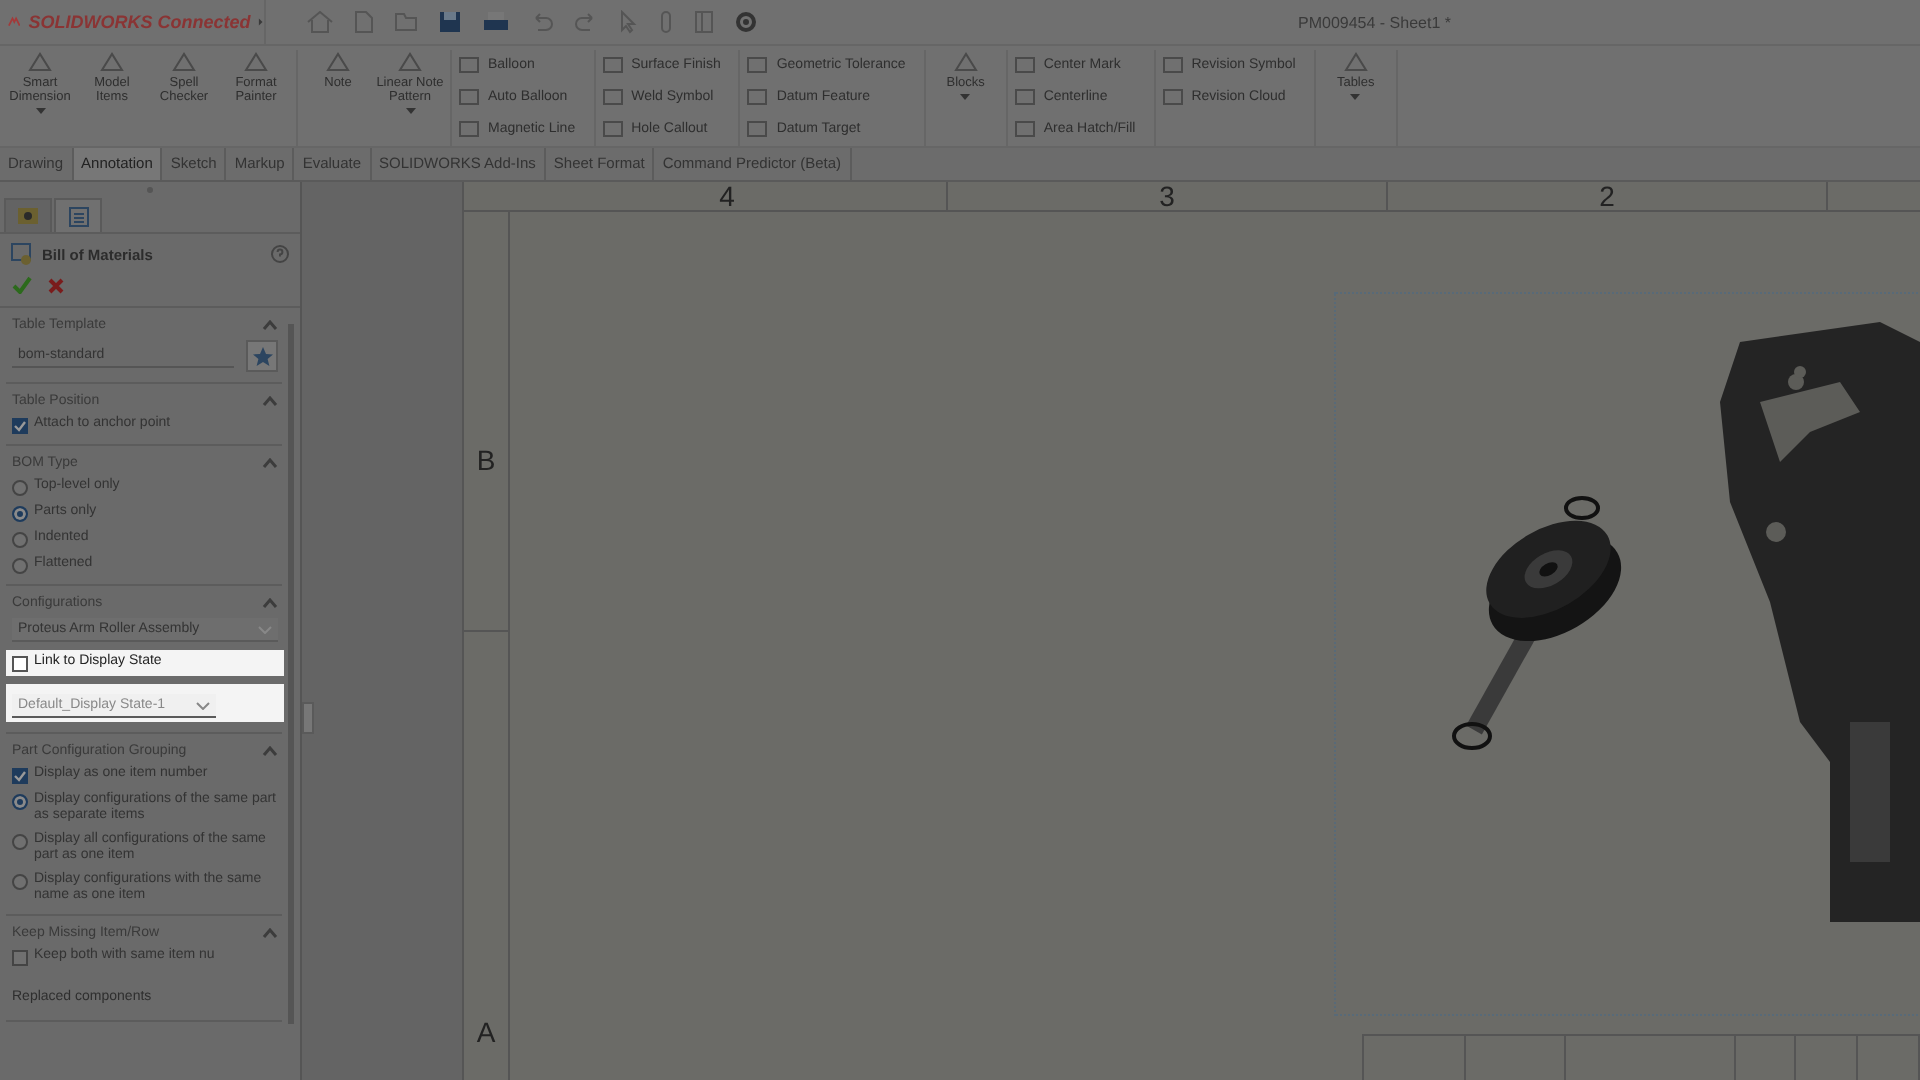  I want to click on tree-icon, so click(28, 216).